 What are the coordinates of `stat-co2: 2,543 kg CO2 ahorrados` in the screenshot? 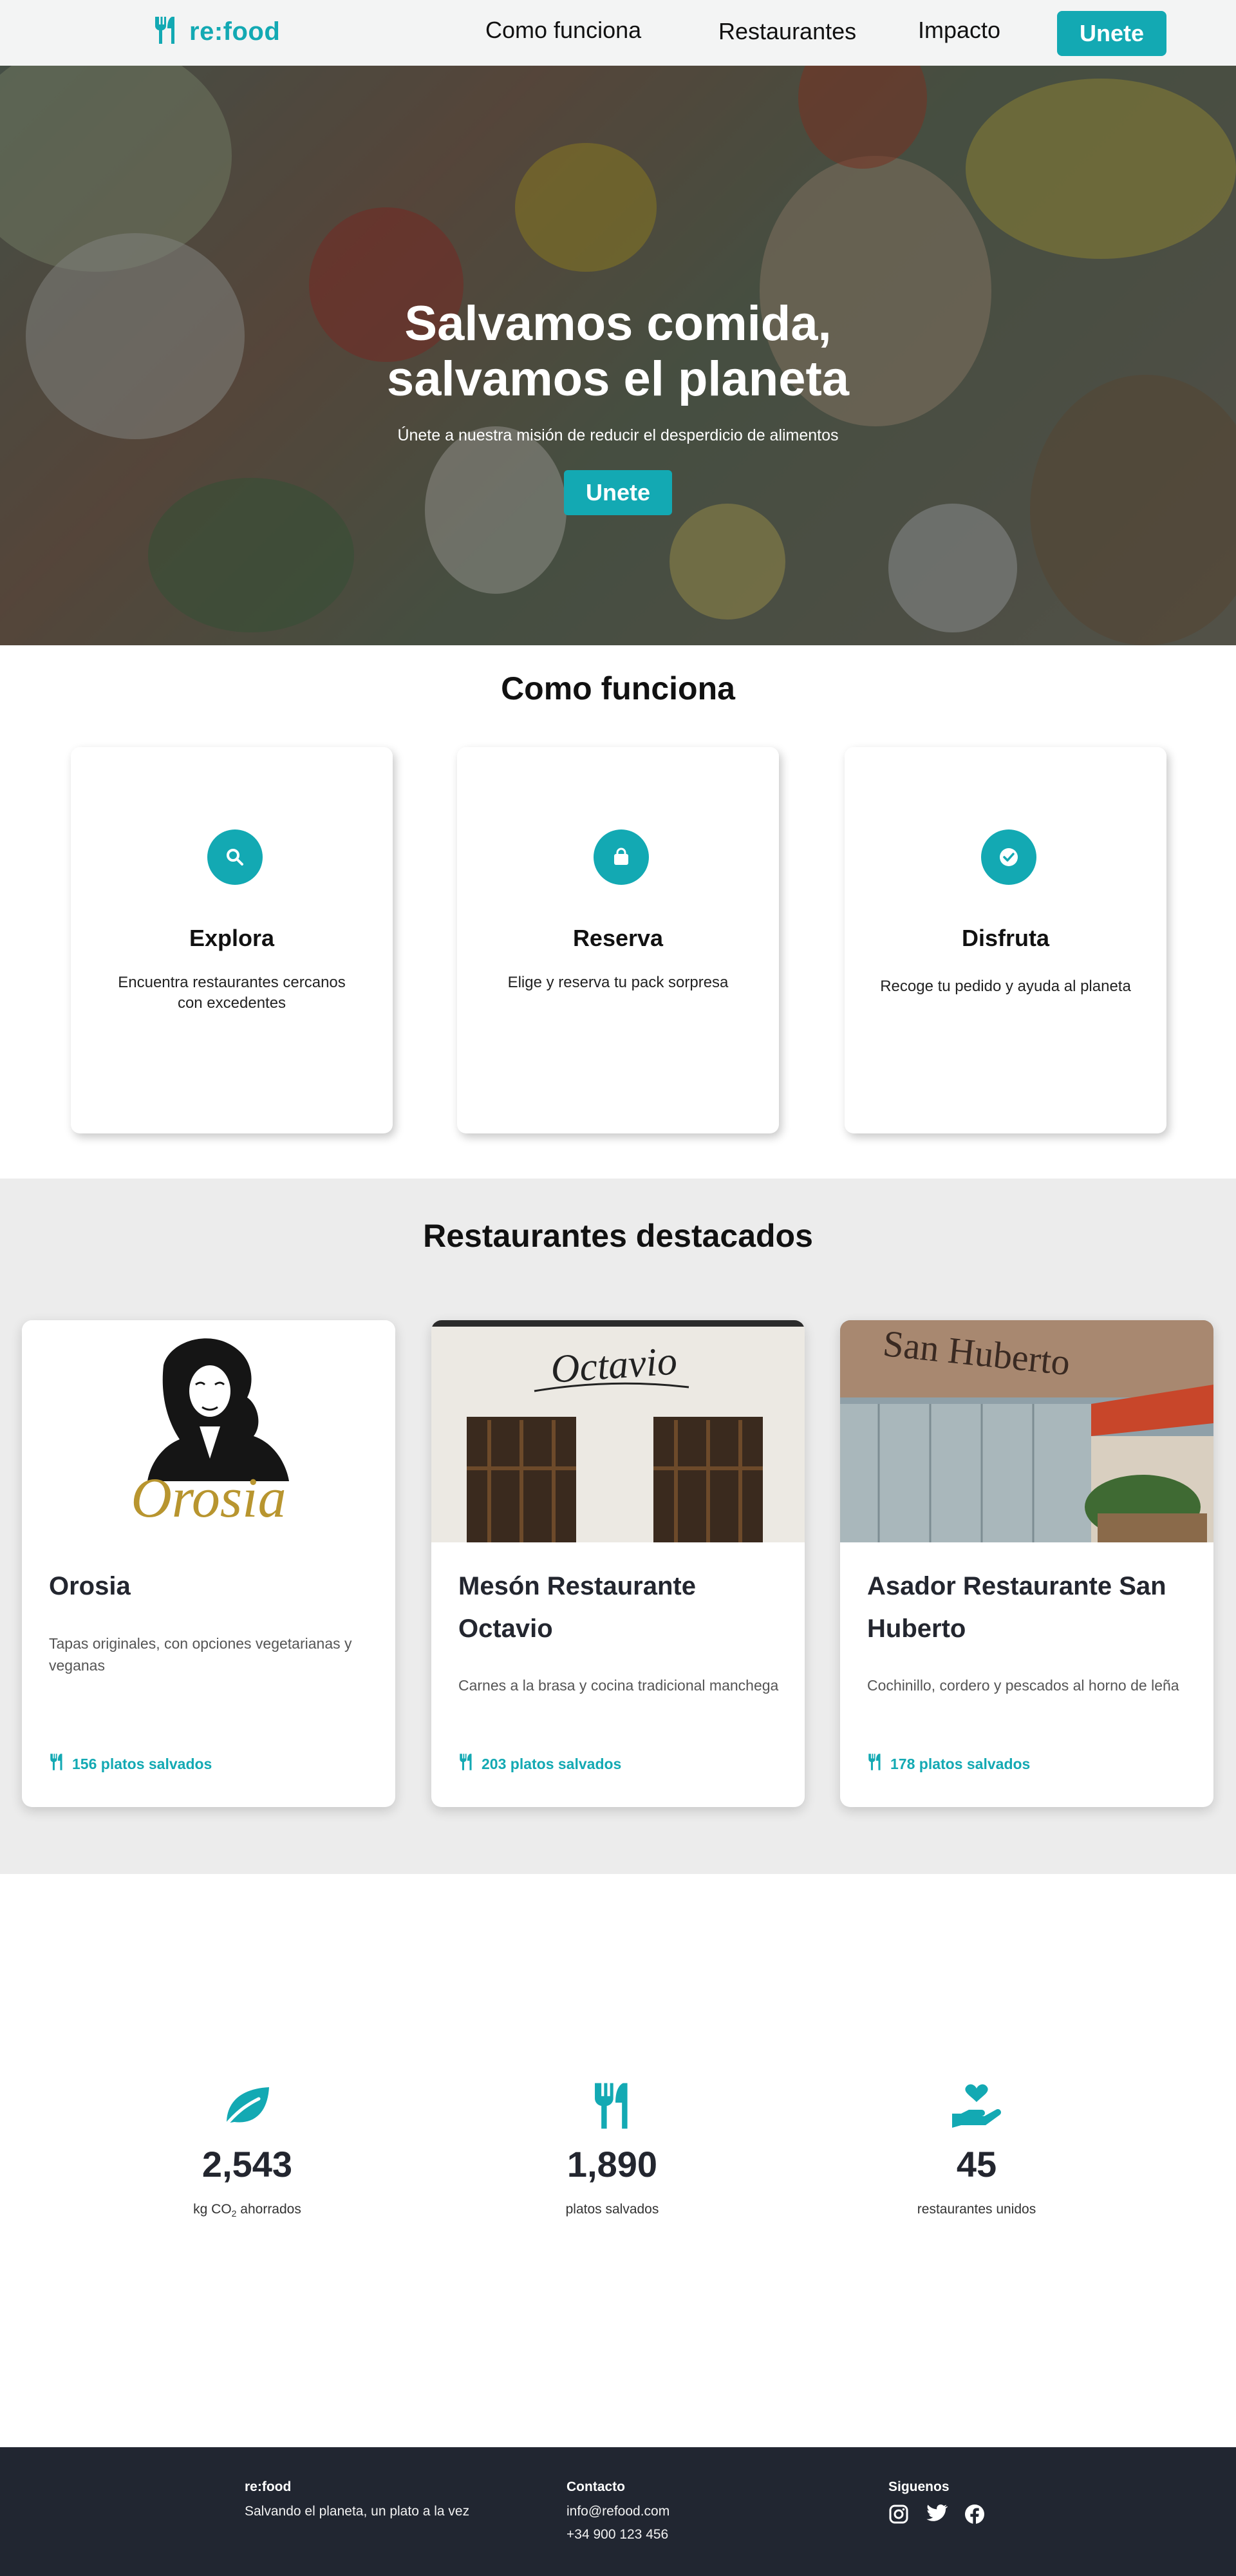 It's located at (247, 2149).